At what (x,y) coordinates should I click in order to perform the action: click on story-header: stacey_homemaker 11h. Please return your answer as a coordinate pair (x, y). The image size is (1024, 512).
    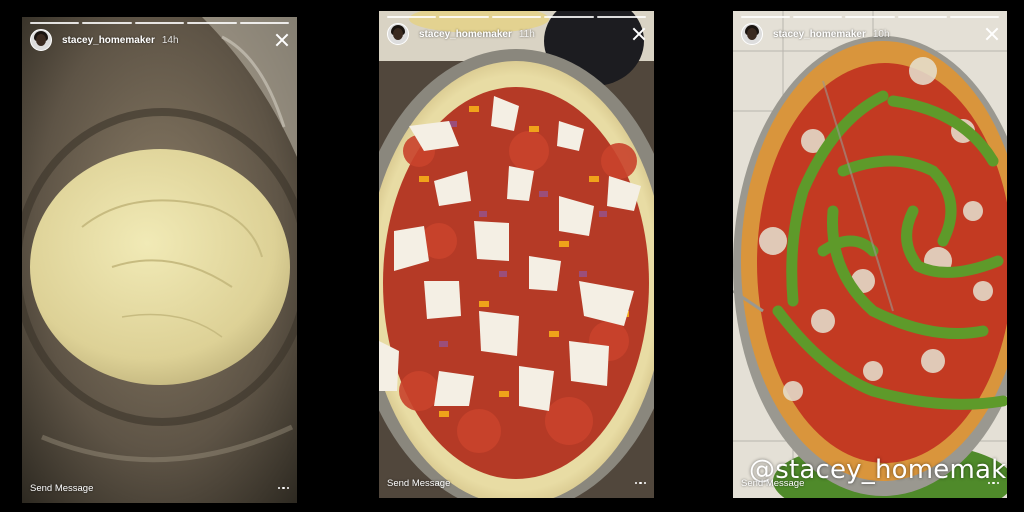
    Looking at the image, I should click on (516, 34).